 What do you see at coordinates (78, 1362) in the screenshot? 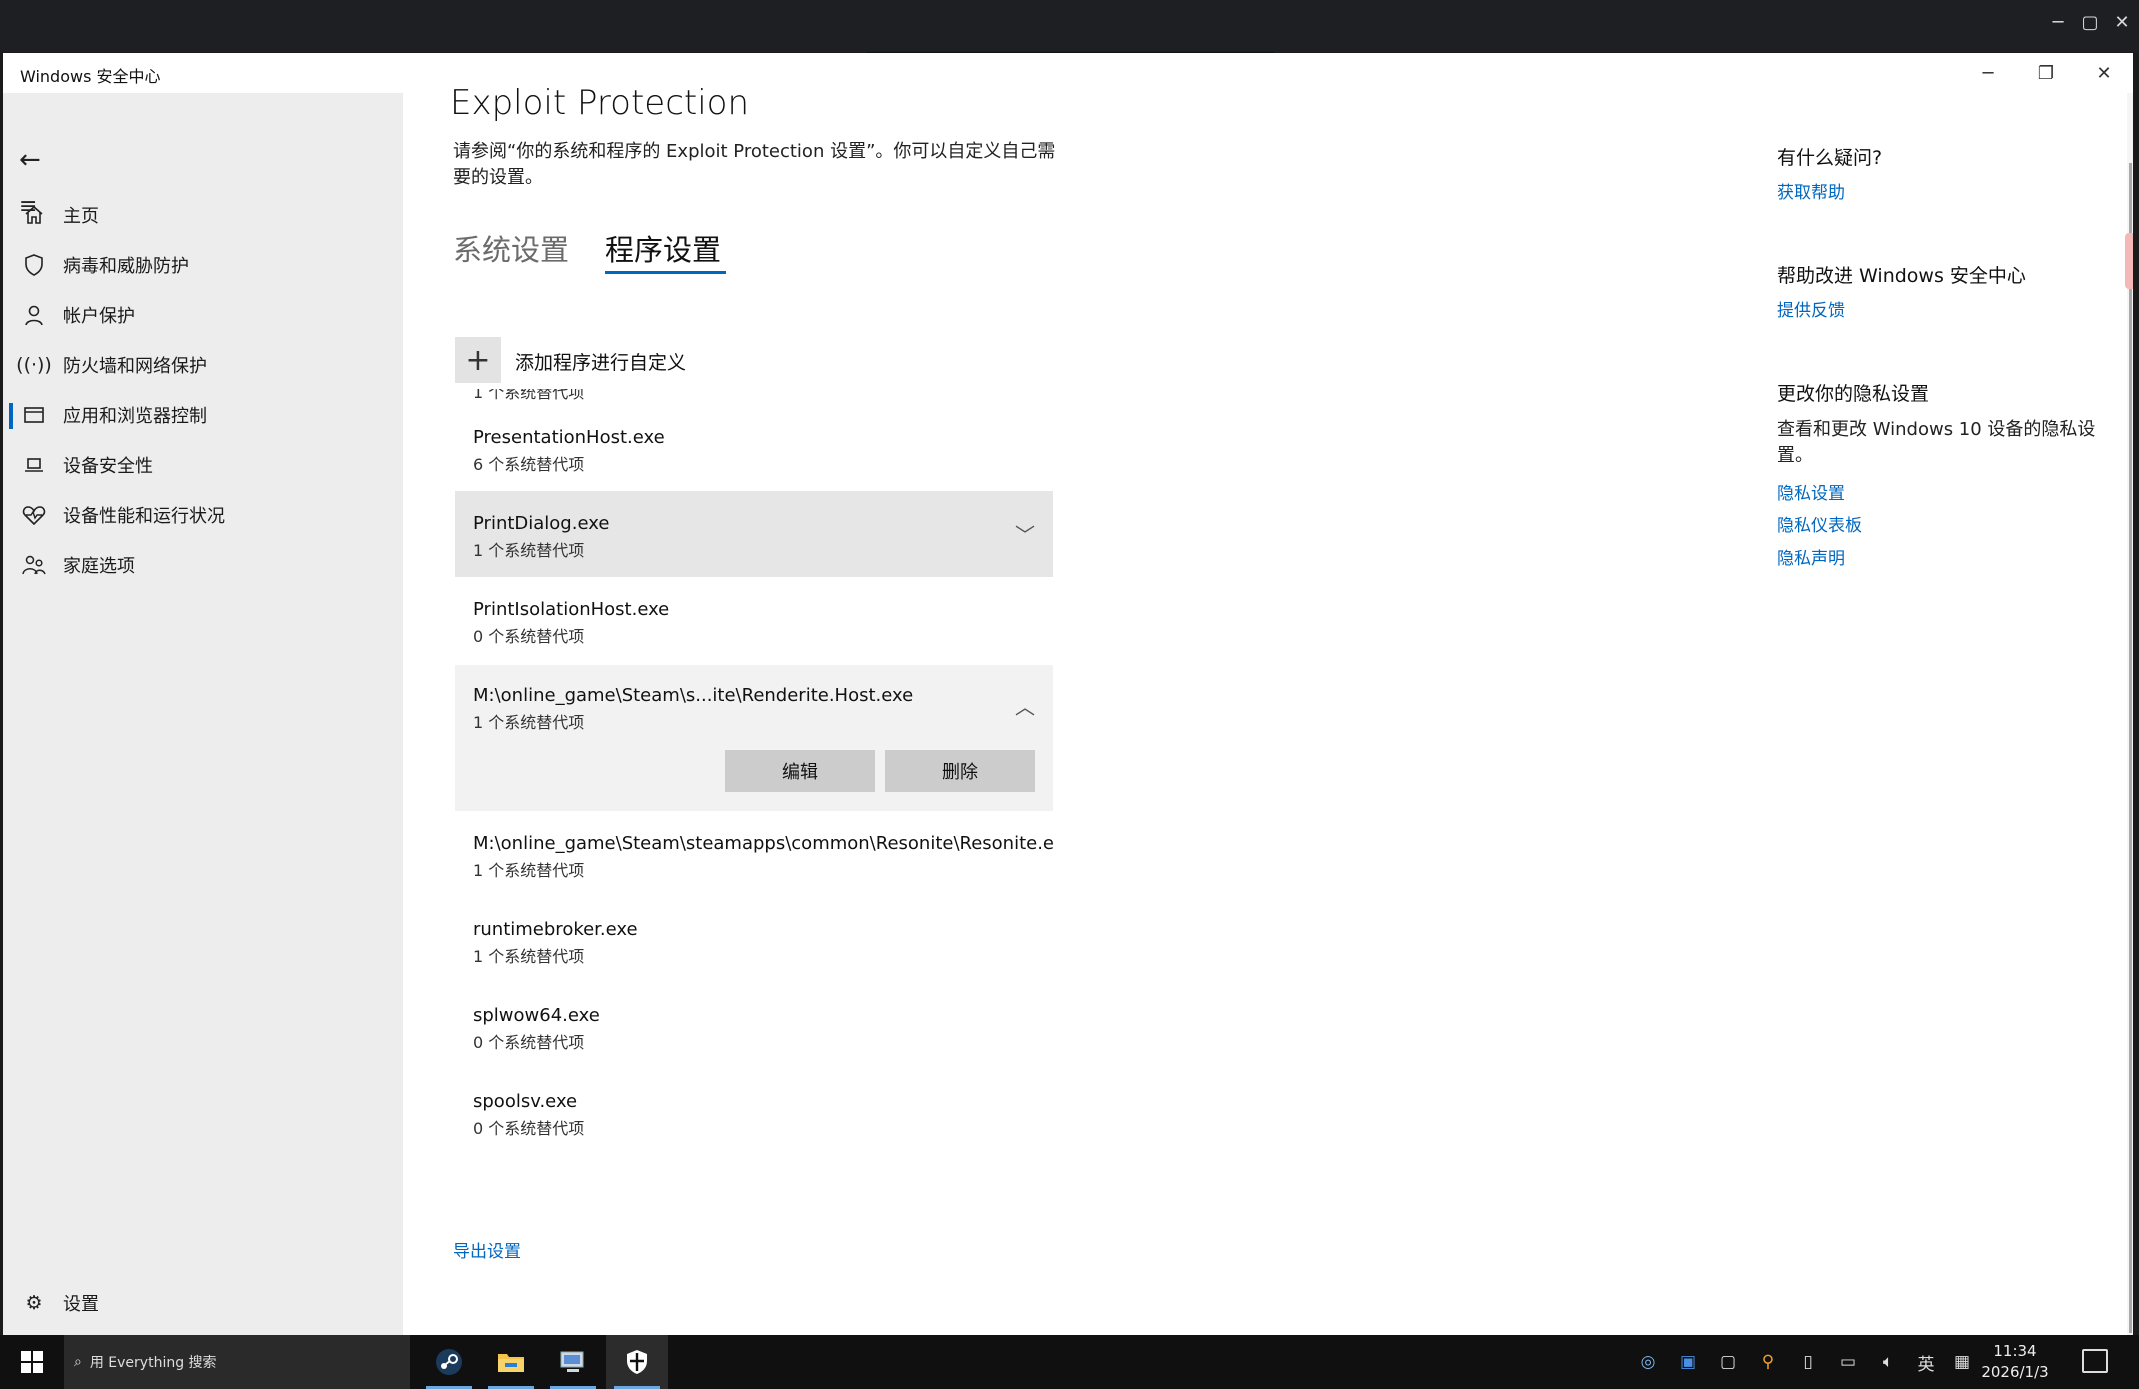
I see `search-icon: ⌕` at bounding box center [78, 1362].